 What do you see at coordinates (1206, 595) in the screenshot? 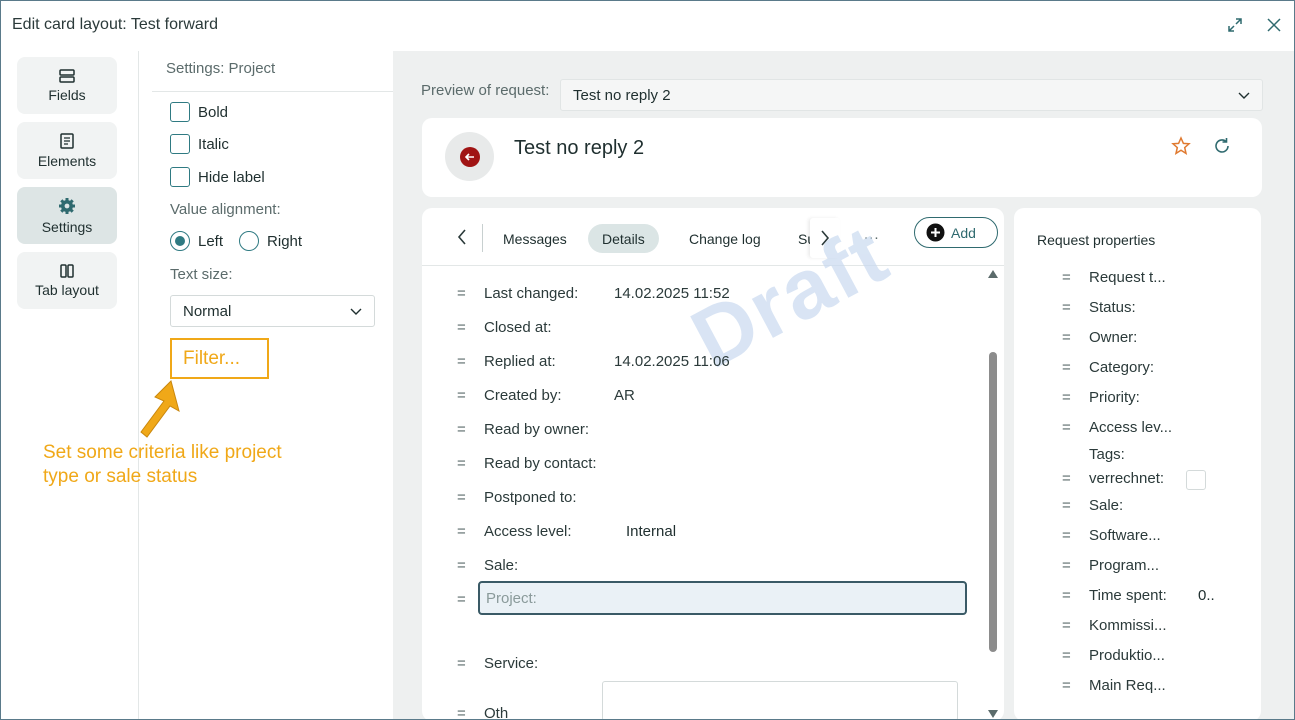
I see `property-value: 0..` at bounding box center [1206, 595].